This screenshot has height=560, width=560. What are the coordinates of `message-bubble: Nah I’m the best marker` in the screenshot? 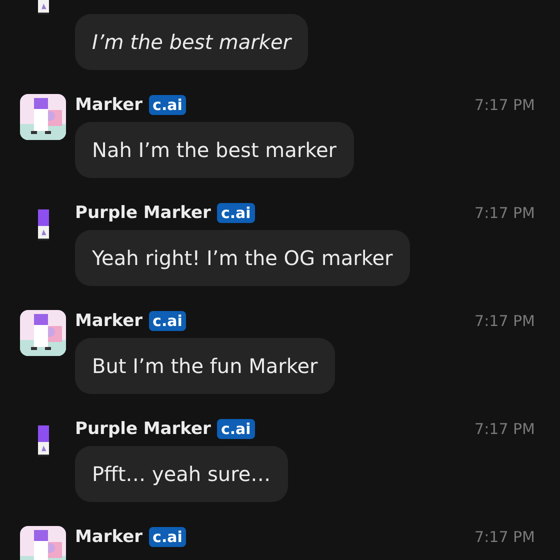 It's located at (214, 150).